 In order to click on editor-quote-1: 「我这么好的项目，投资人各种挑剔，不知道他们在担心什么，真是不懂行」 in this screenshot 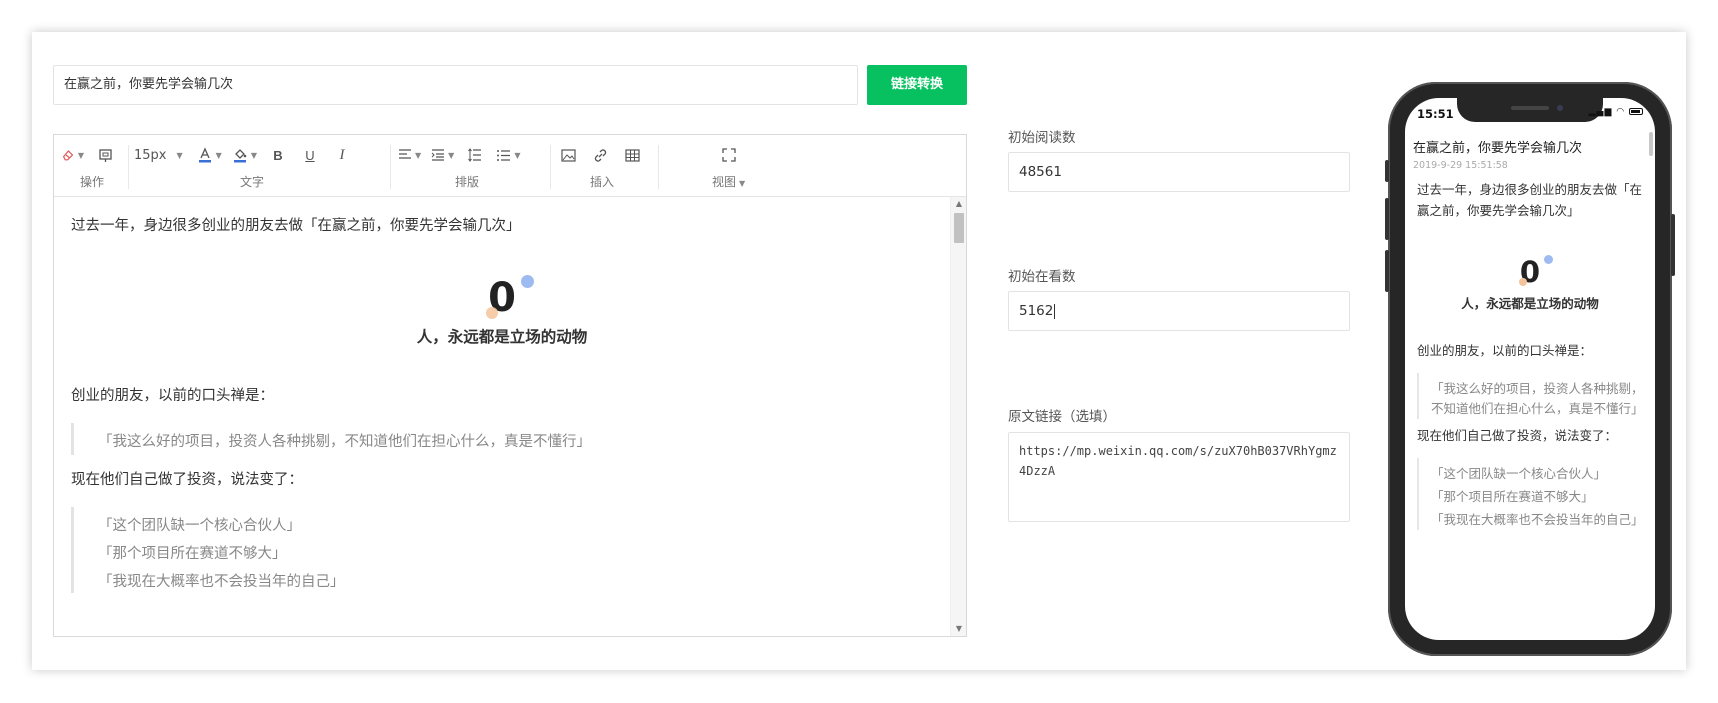, I will do `click(502, 439)`.